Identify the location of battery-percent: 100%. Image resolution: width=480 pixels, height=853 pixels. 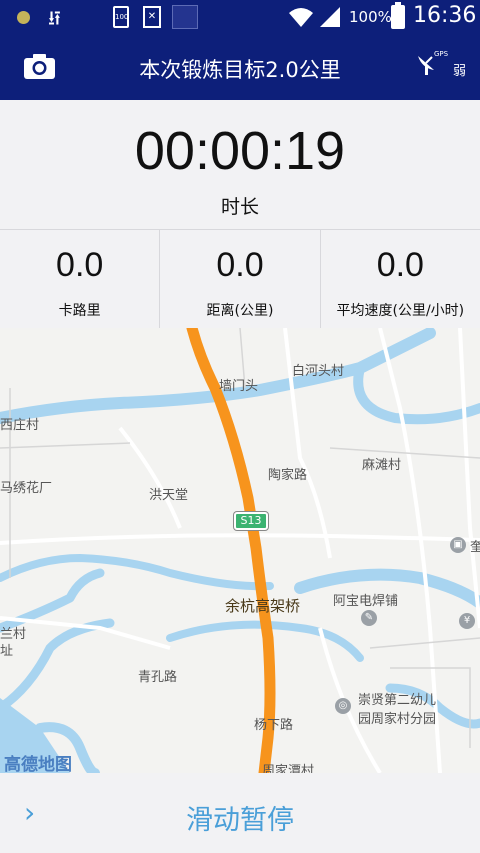
(370, 17).